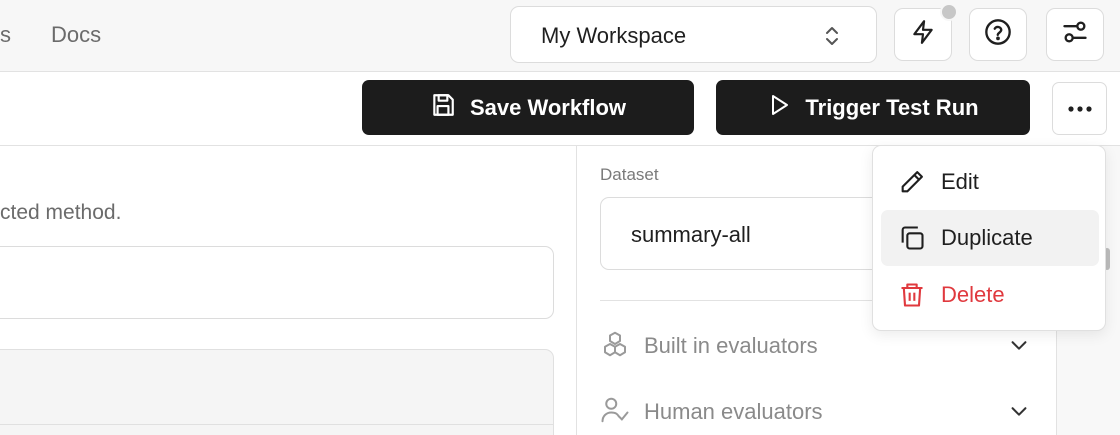  What do you see at coordinates (5, 35) in the screenshot?
I see `nav-link-partial: s` at bounding box center [5, 35].